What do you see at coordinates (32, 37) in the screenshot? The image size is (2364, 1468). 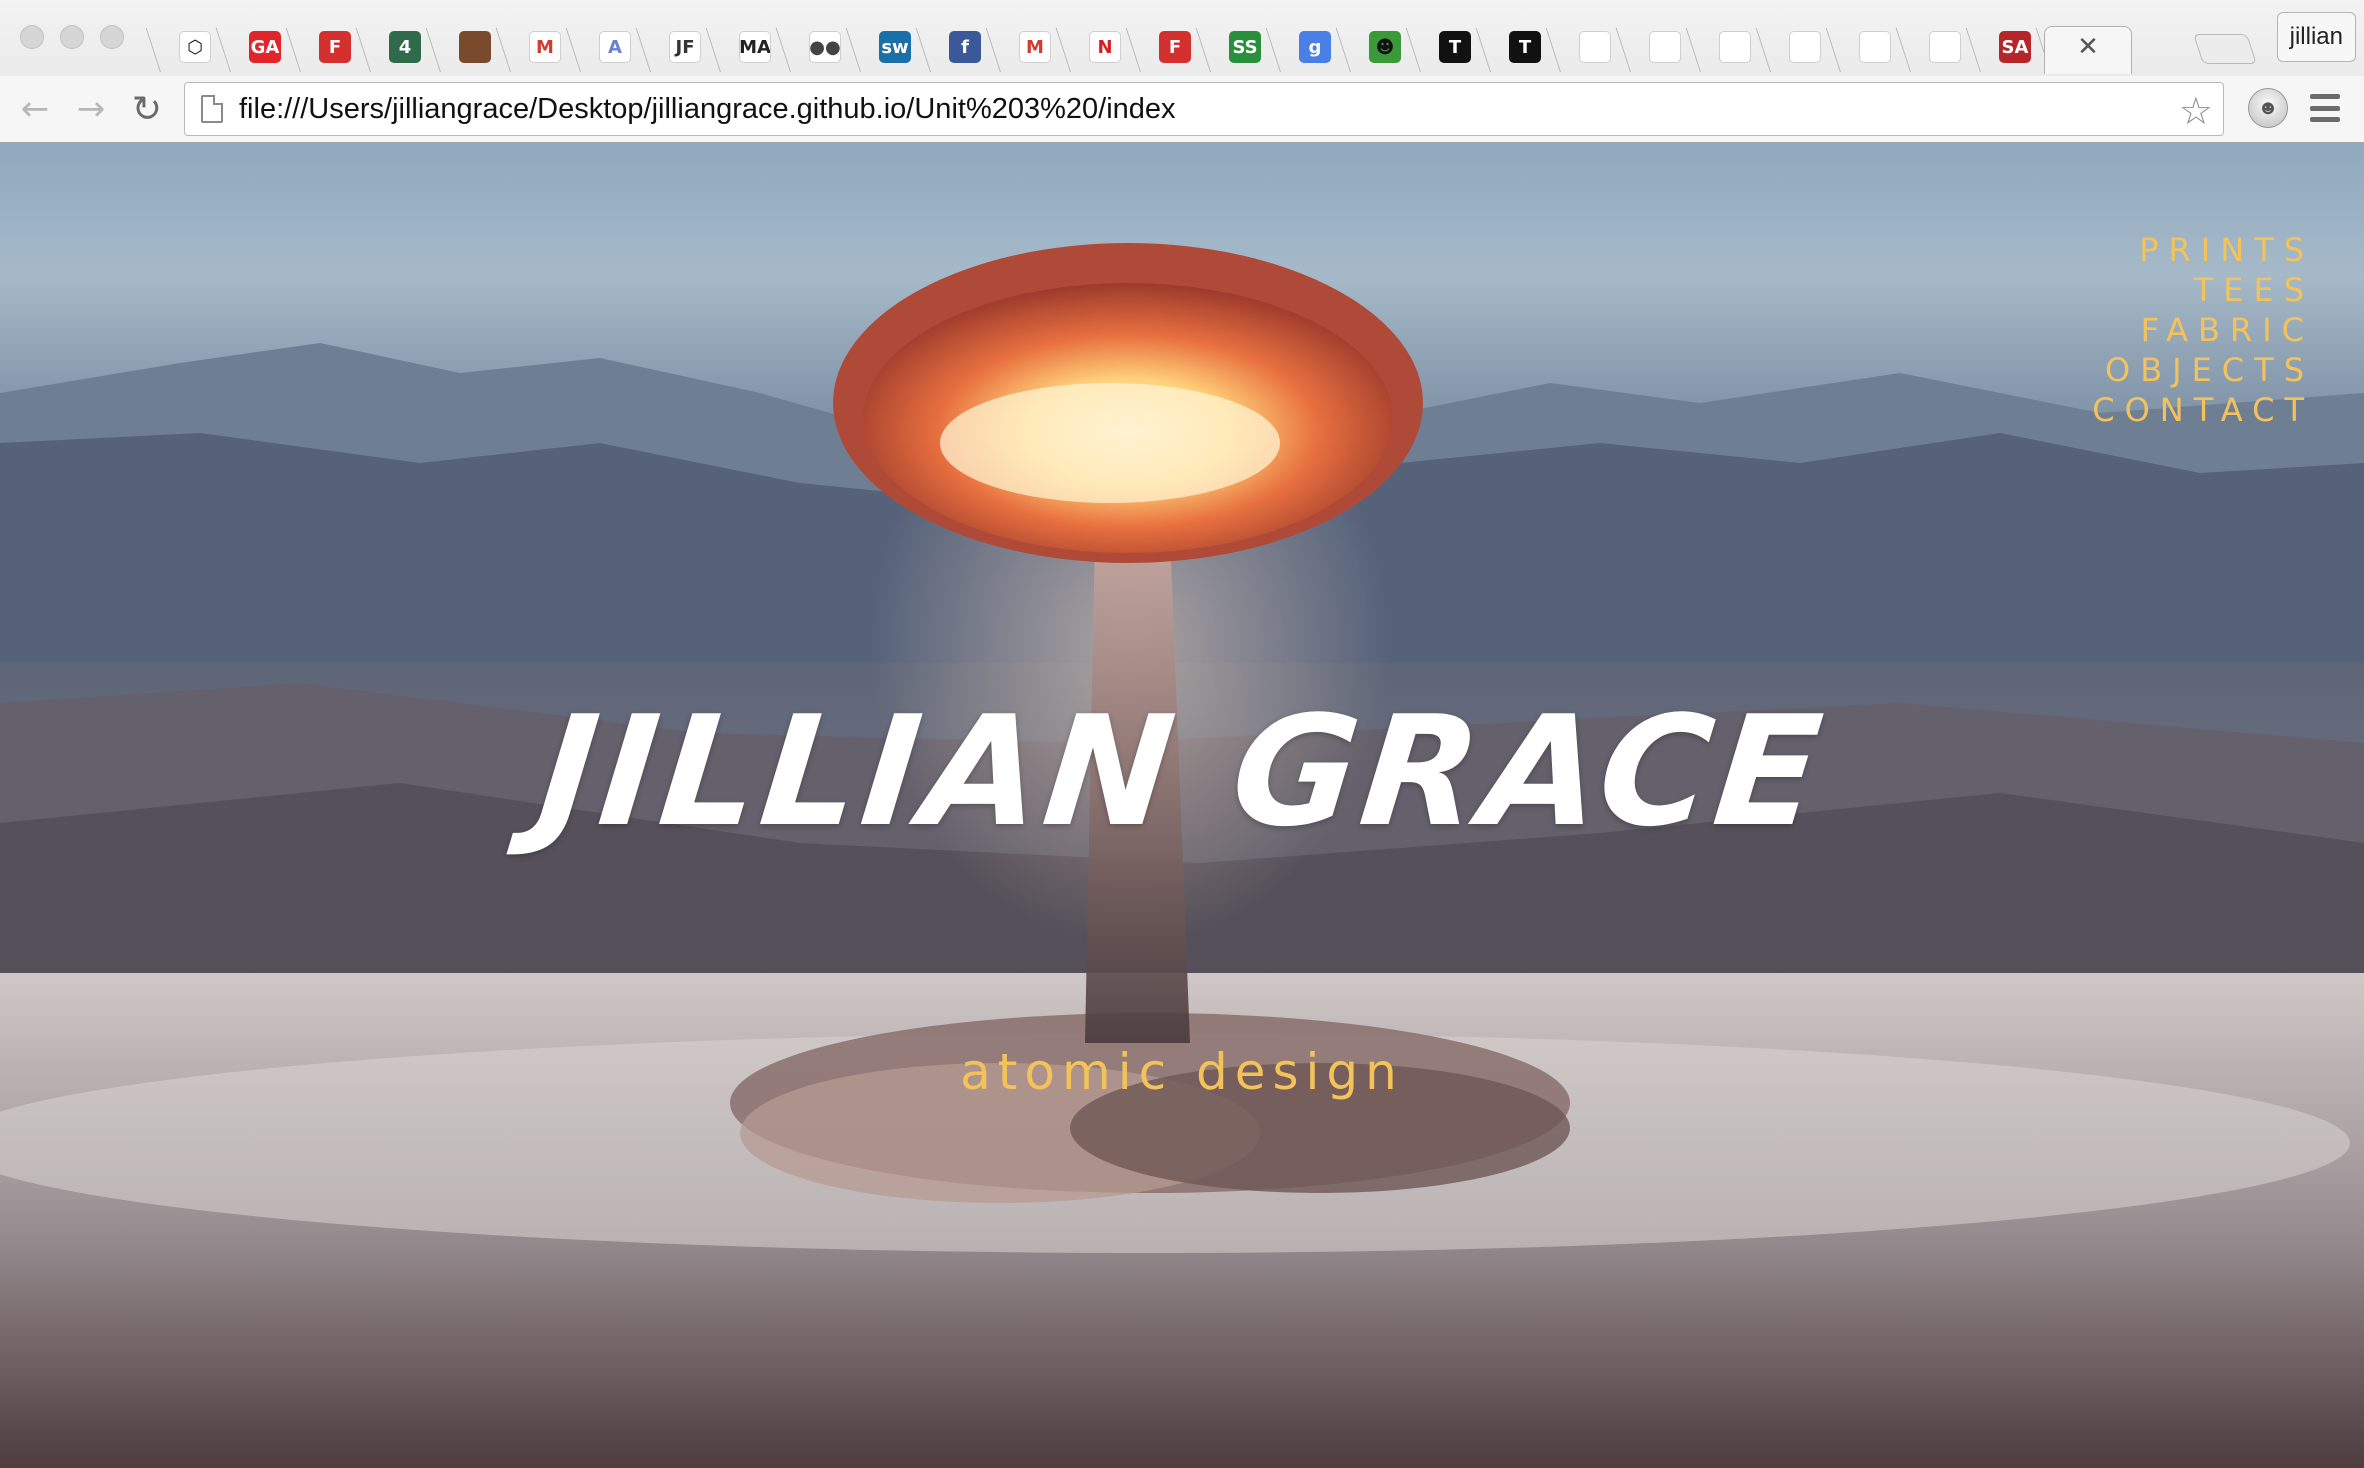 I see `close-window-button` at bounding box center [32, 37].